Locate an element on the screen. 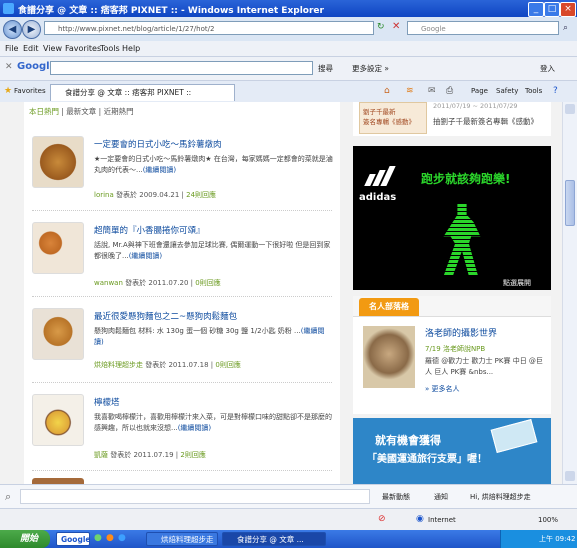 This screenshot has width=577, height=548. amex-ad: 就有機會獲得 「美國運通旅行支票」喔！ is located at coordinates (452, 451).